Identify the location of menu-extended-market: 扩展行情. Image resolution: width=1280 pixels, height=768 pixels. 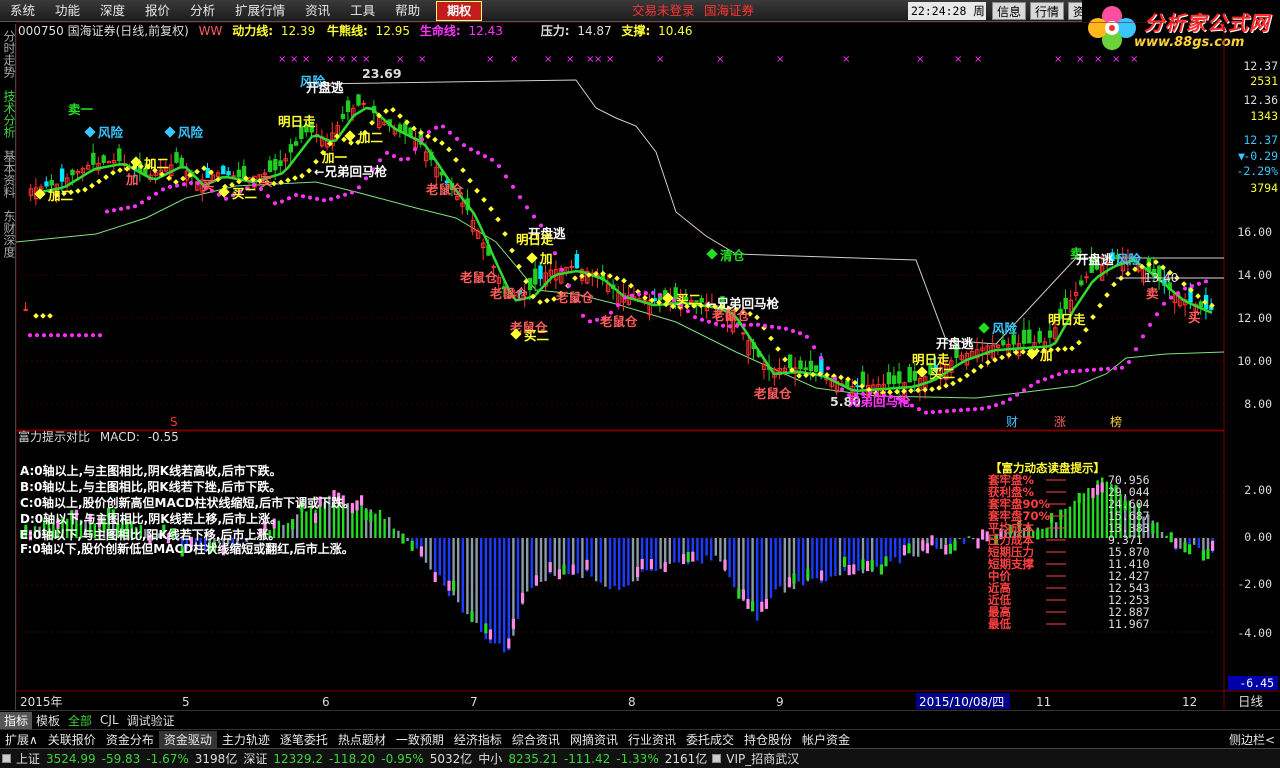
(260, 11).